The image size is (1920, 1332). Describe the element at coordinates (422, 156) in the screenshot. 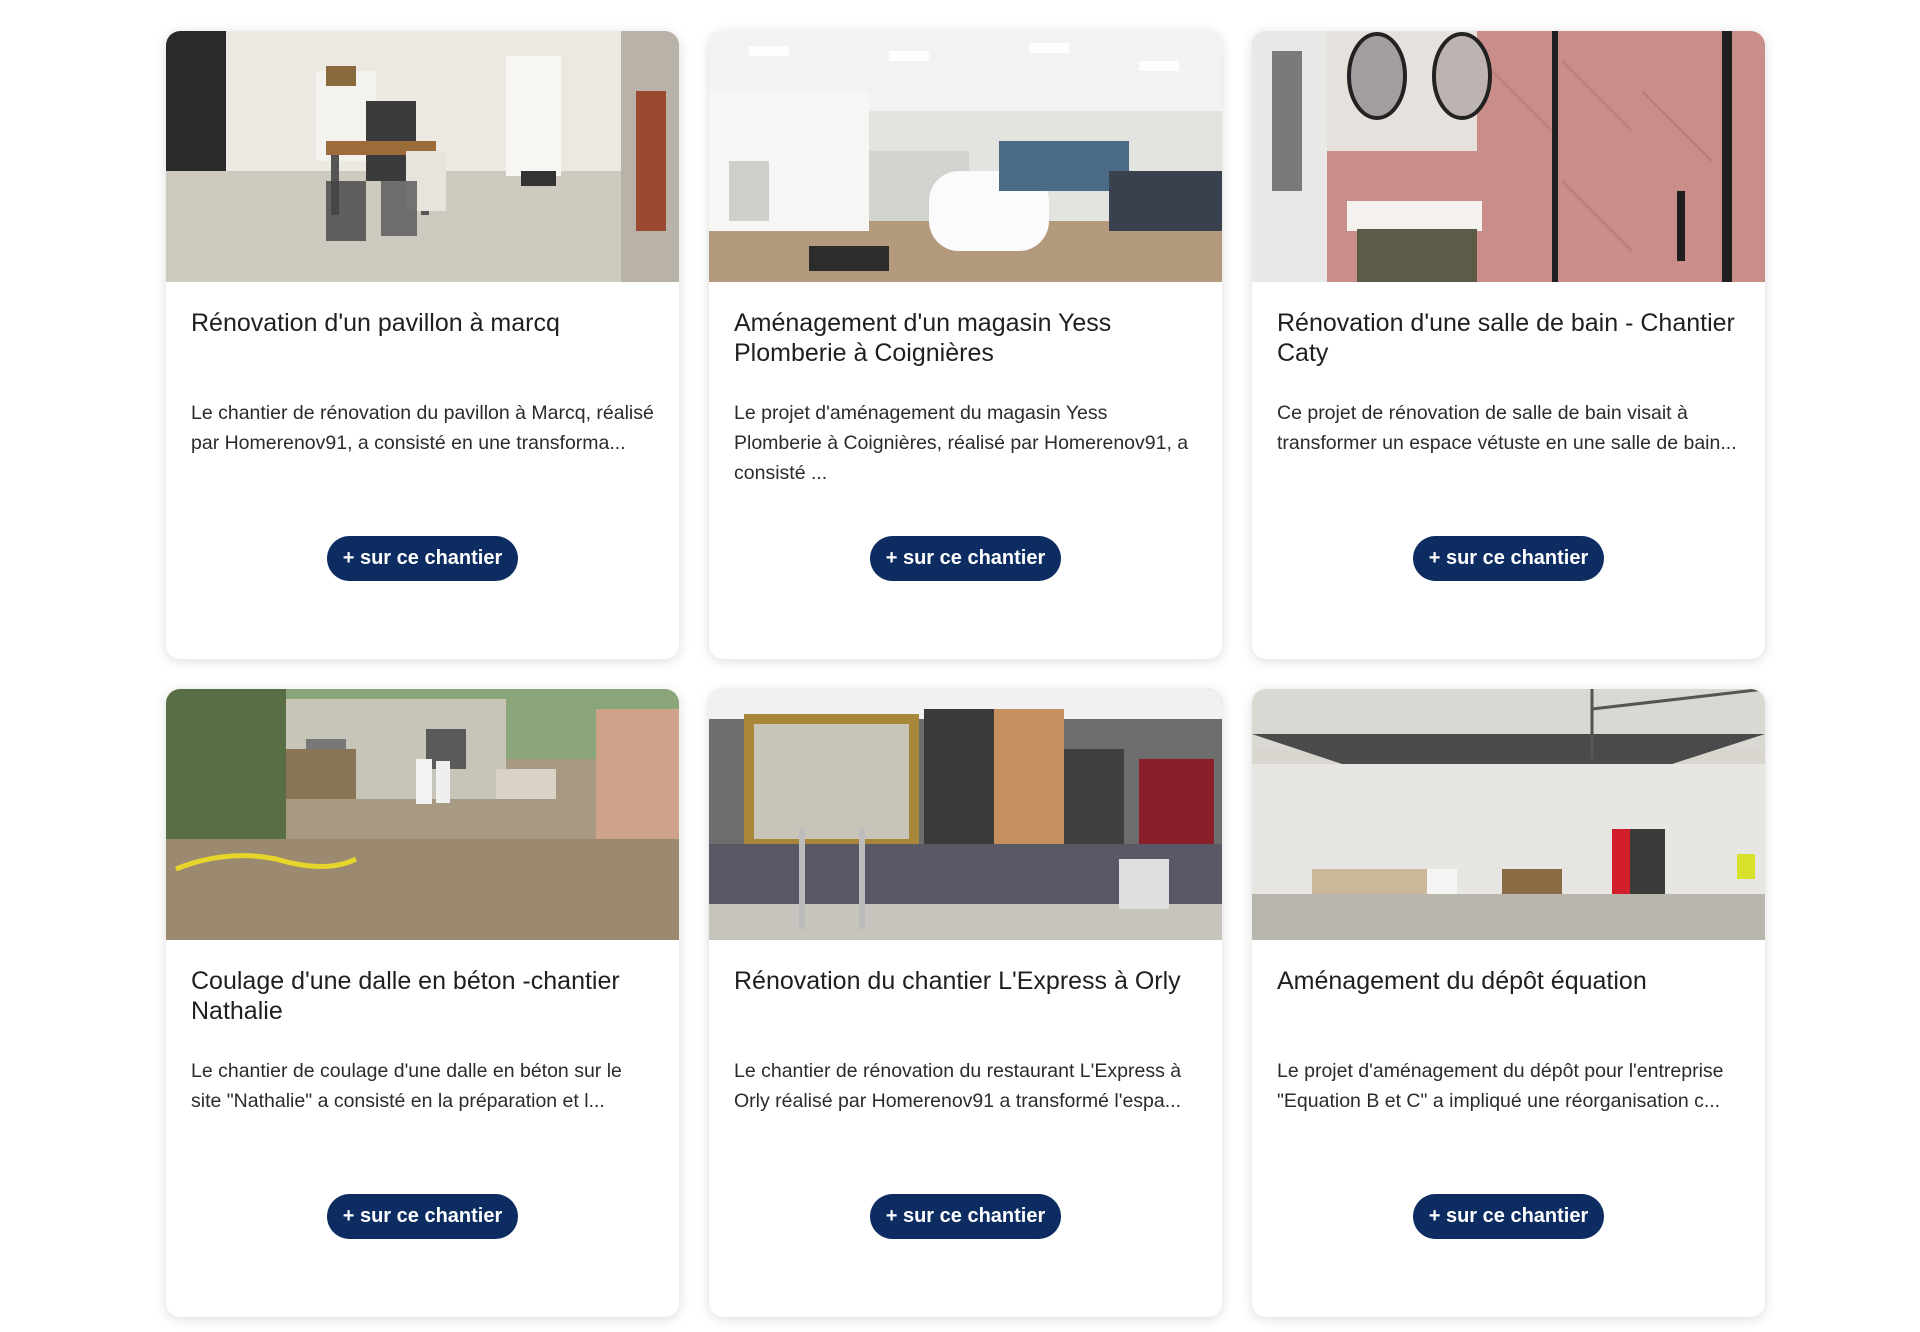

I see `kitchen-photo` at that location.